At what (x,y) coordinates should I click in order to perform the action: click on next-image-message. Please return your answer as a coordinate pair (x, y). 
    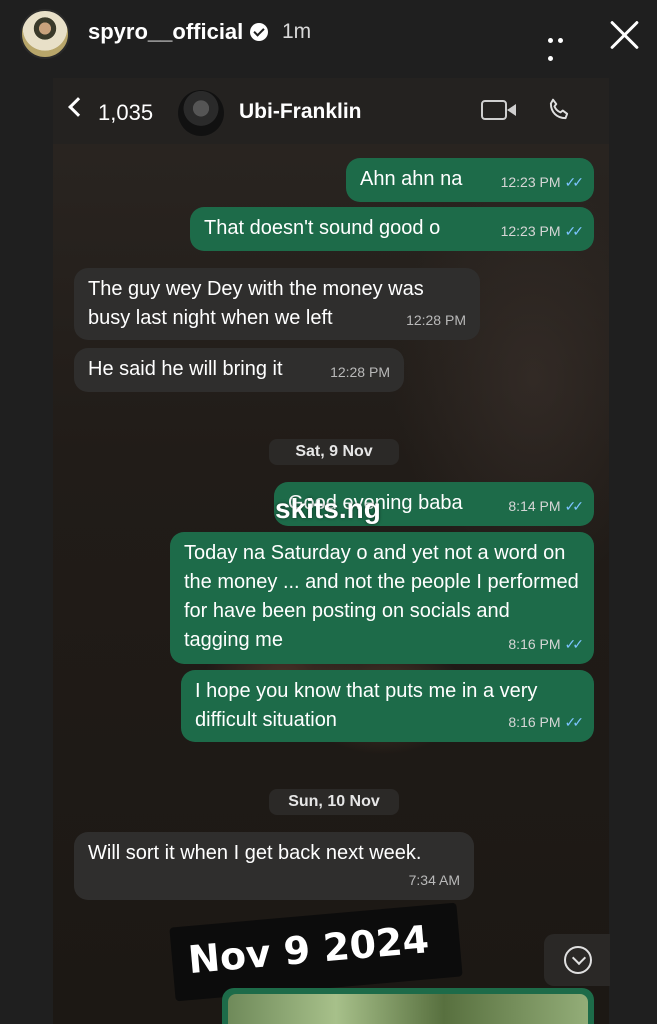
    Looking at the image, I should click on (408, 1006).